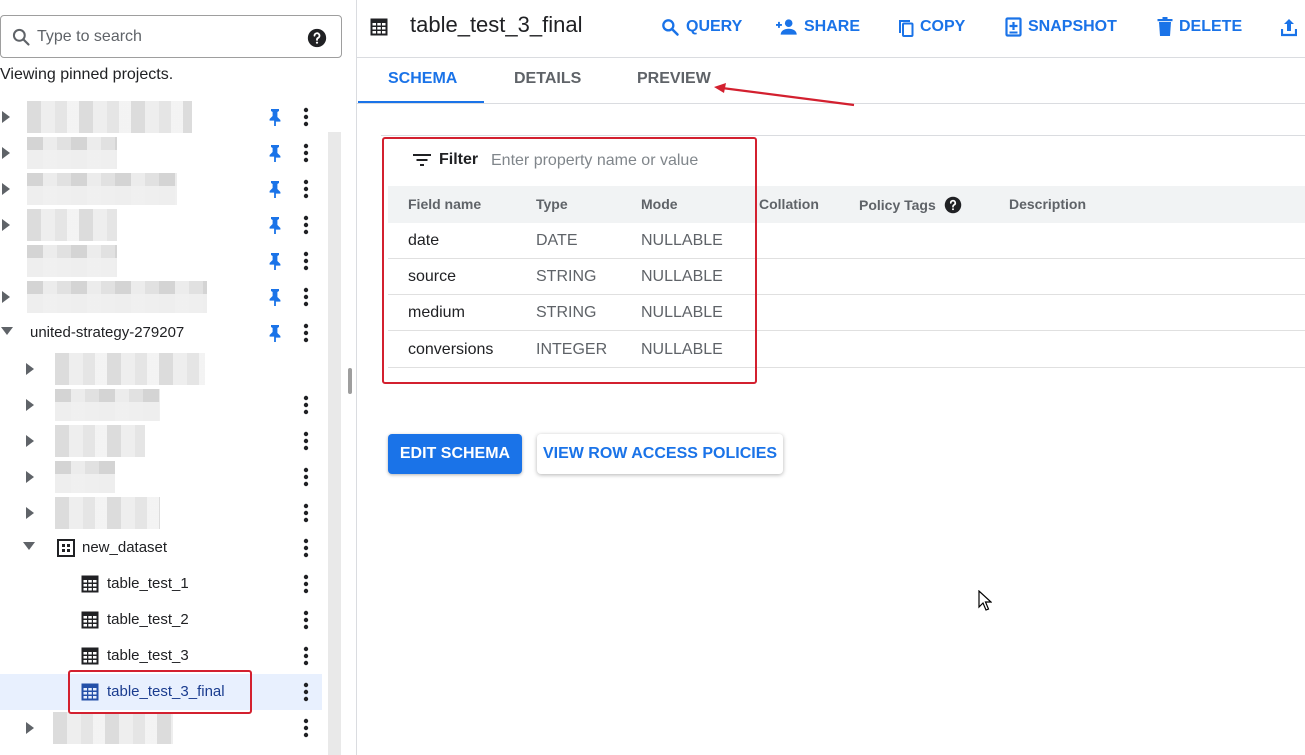 This screenshot has width=1305, height=755. Describe the element at coordinates (125, 547) in the screenshot. I see `dataset-name: new_dataset` at that location.